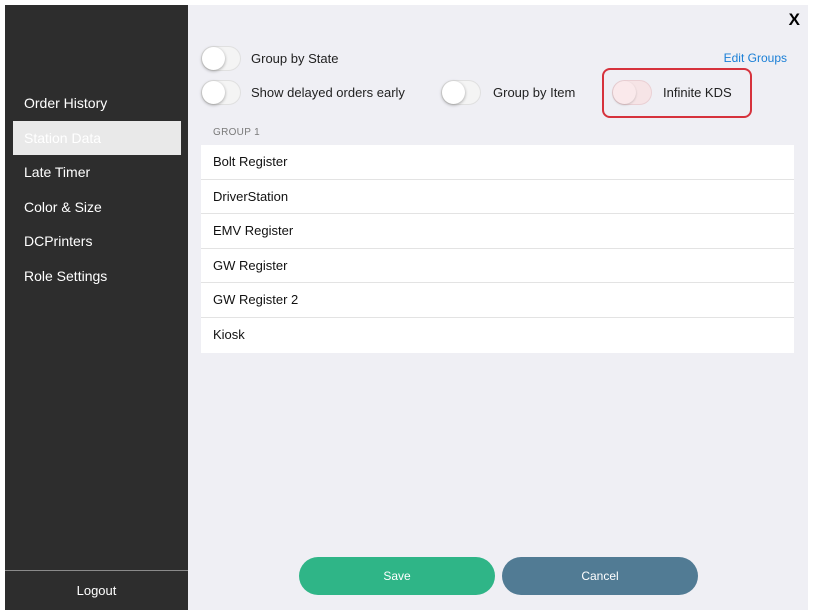  Describe the element at coordinates (600, 576) in the screenshot. I see `cancel-button: Cancel` at that location.